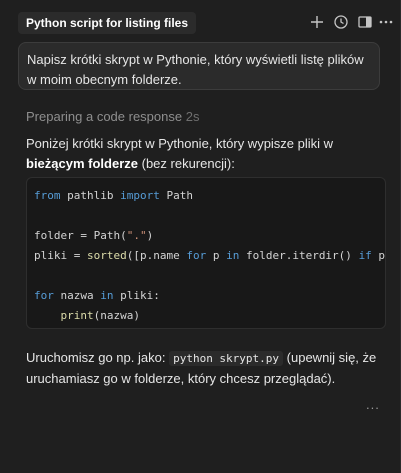  Describe the element at coordinates (104, 116) in the screenshot. I see `status-label: Preparing a code response` at that location.